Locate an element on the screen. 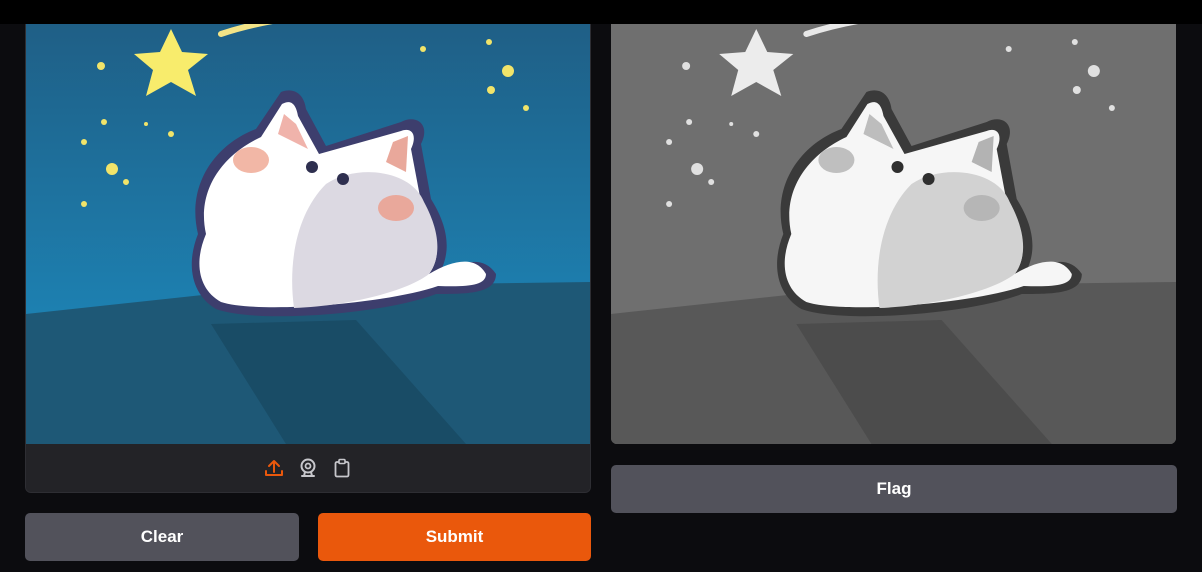 The height and width of the screenshot is (572, 1202). submit-button: Submit is located at coordinates (454, 537).